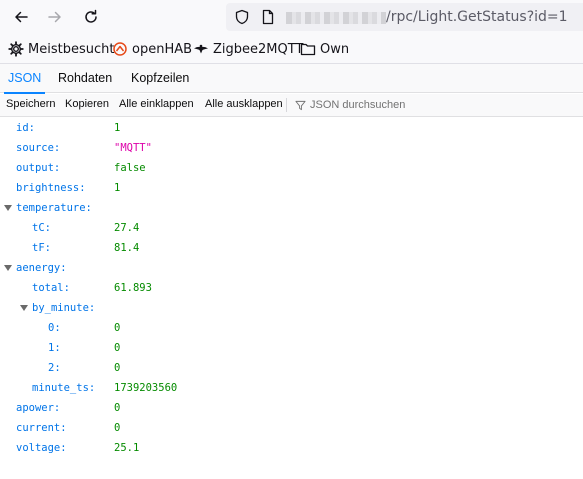  What do you see at coordinates (286, 105) in the screenshot?
I see `toolbar-divider` at bounding box center [286, 105].